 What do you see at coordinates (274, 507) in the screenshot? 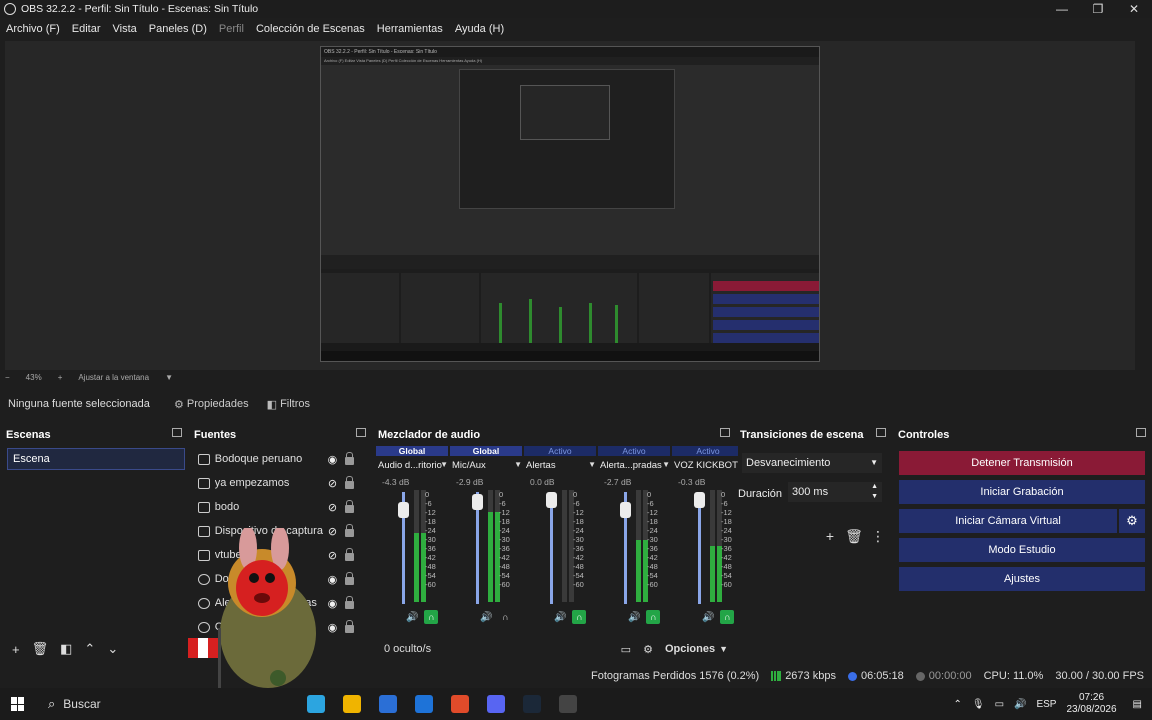
I see `source-row: bodo ⊘` at bounding box center [274, 507].